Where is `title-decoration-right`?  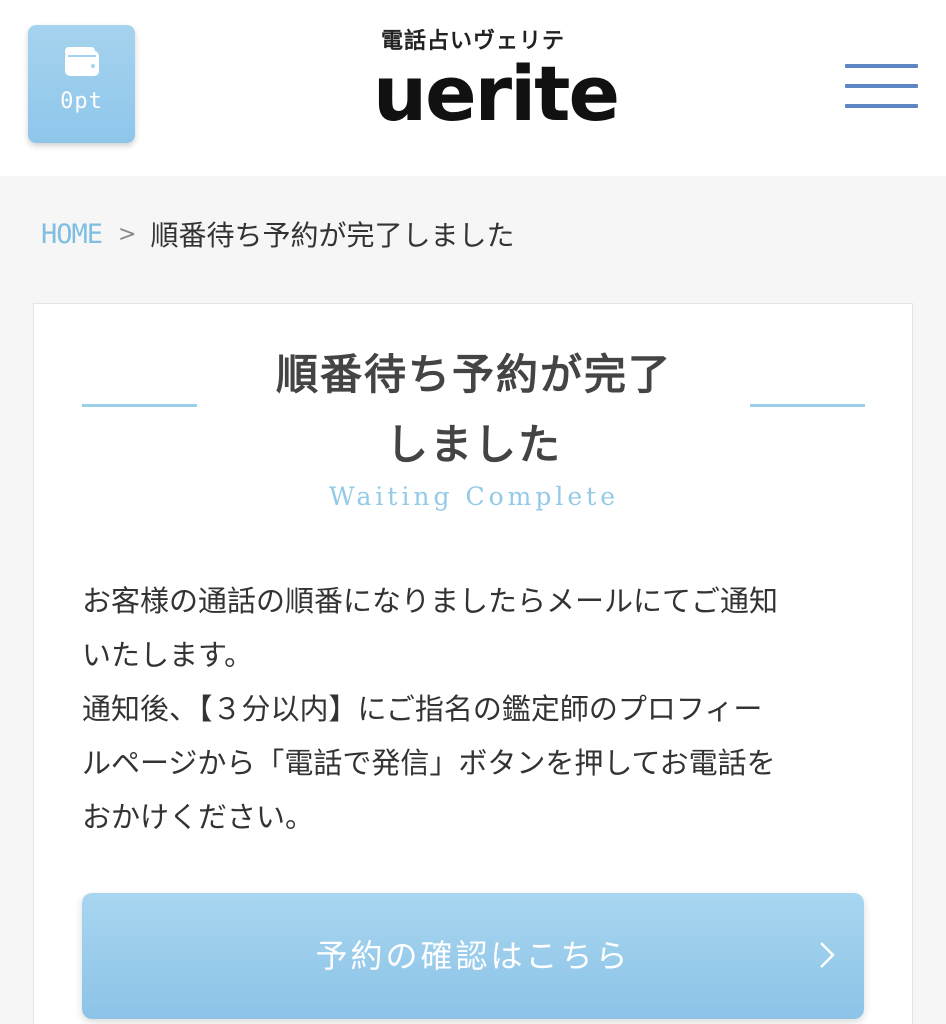 title-decoration-right is located at coordinates (807, 405).